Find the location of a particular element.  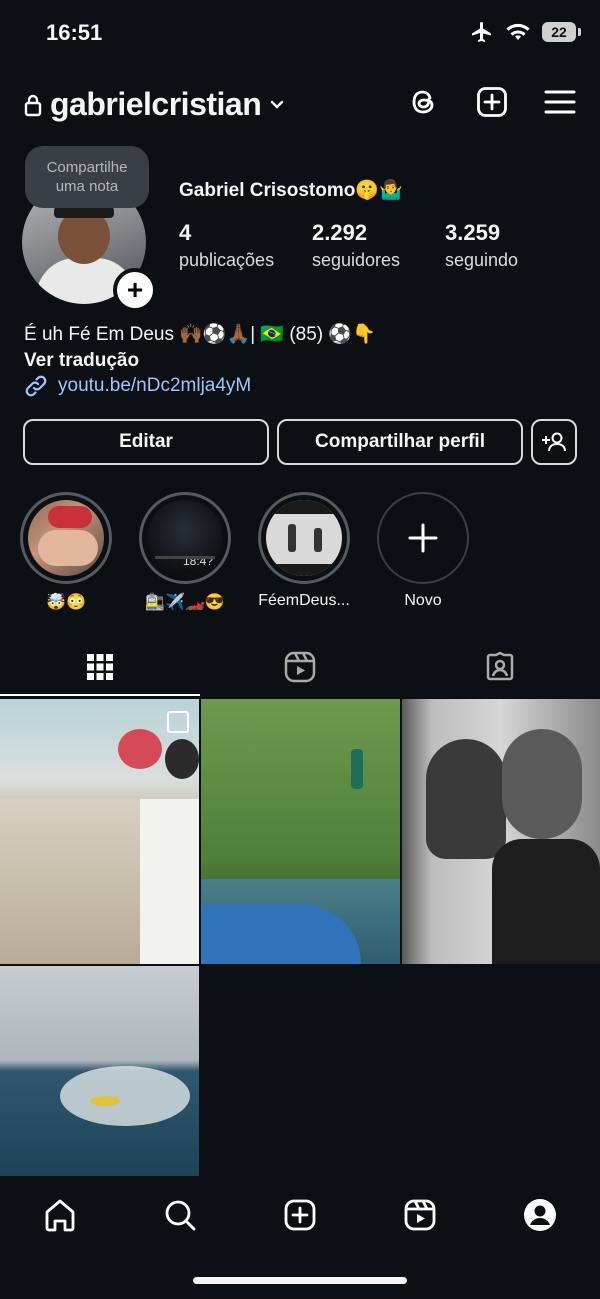

account-switcher: gabrielcristian is located at coordinates (154, 104).